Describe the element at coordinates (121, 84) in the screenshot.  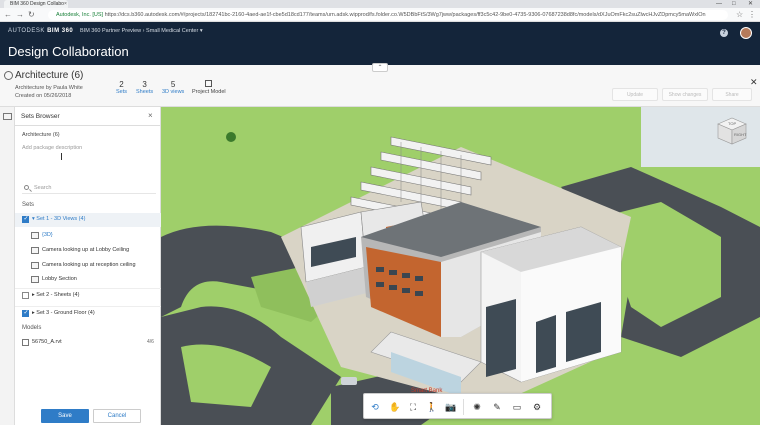
I see `stat-num: 2` at that location.